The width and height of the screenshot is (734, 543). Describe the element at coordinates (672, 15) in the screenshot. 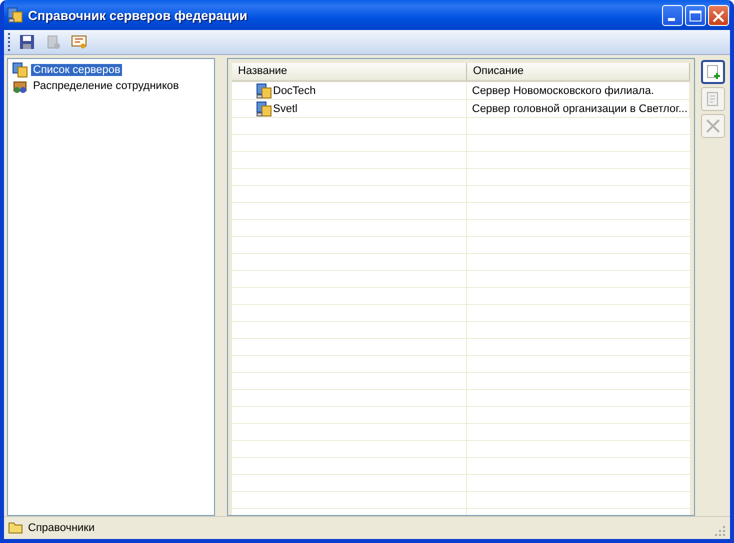

I see `minimize-button` at that location.